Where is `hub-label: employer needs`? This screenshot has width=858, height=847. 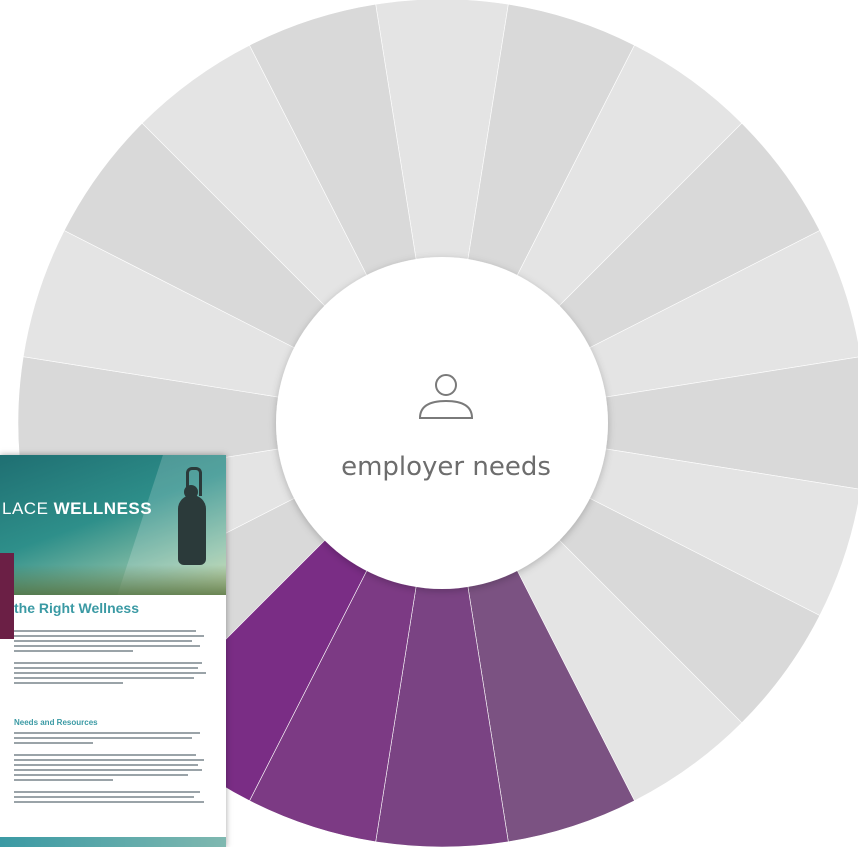
hub-label: employer needs is located at coordinates (446, 467).